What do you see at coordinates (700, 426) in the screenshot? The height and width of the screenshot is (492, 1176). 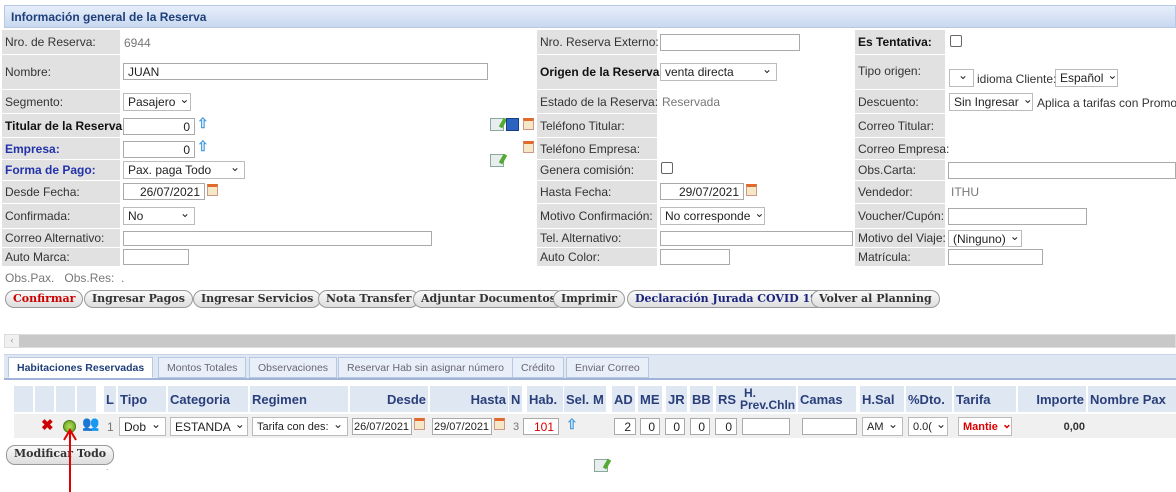 I see `bb-input: 0` at bounding box center [700, 426].